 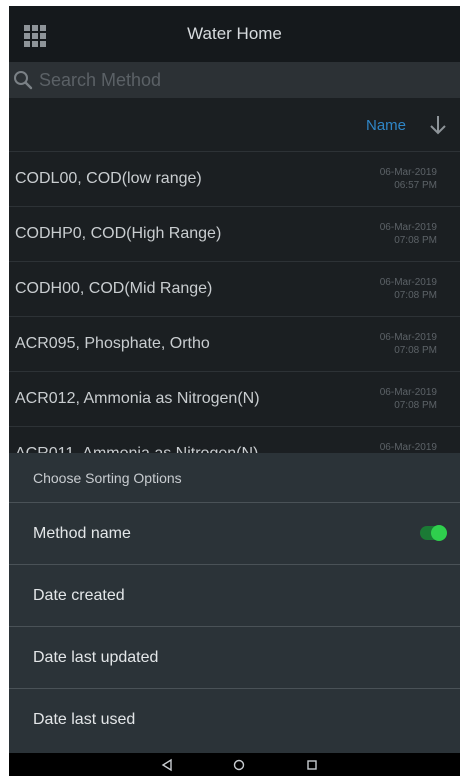 What do you see at coordinates (234, 478) in the screenshot?
I see `sheet-title: Choose Sorting Options` at bounding box center [234, 478].